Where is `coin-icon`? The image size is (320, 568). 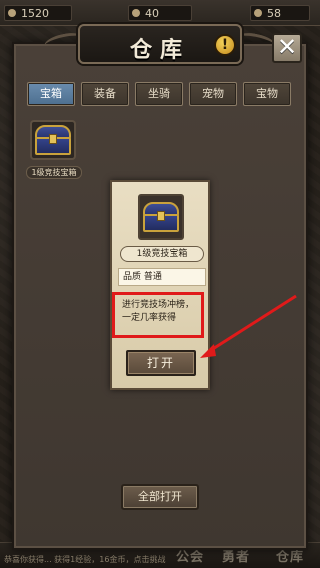
coin-icon is located at coordinates (12, 13).